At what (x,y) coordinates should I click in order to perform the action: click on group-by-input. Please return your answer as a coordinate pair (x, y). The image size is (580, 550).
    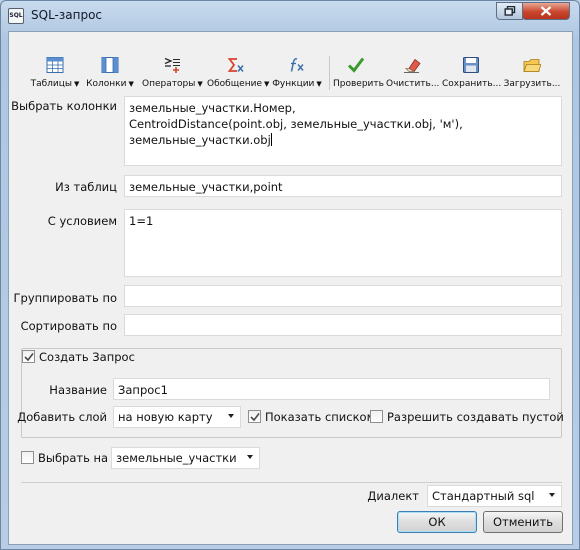
    Looking at the image, I should click on (343, 296).